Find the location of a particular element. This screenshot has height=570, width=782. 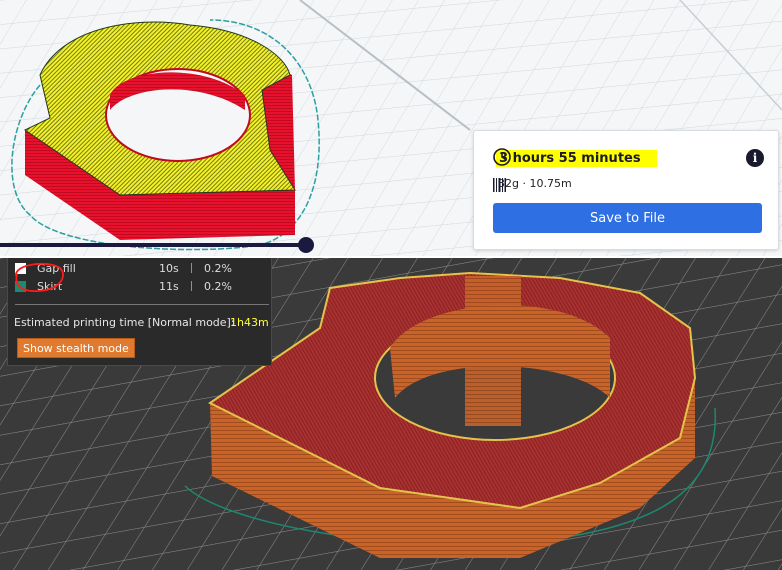

highlight-circle-annotation is located at coordinates (39, 277).